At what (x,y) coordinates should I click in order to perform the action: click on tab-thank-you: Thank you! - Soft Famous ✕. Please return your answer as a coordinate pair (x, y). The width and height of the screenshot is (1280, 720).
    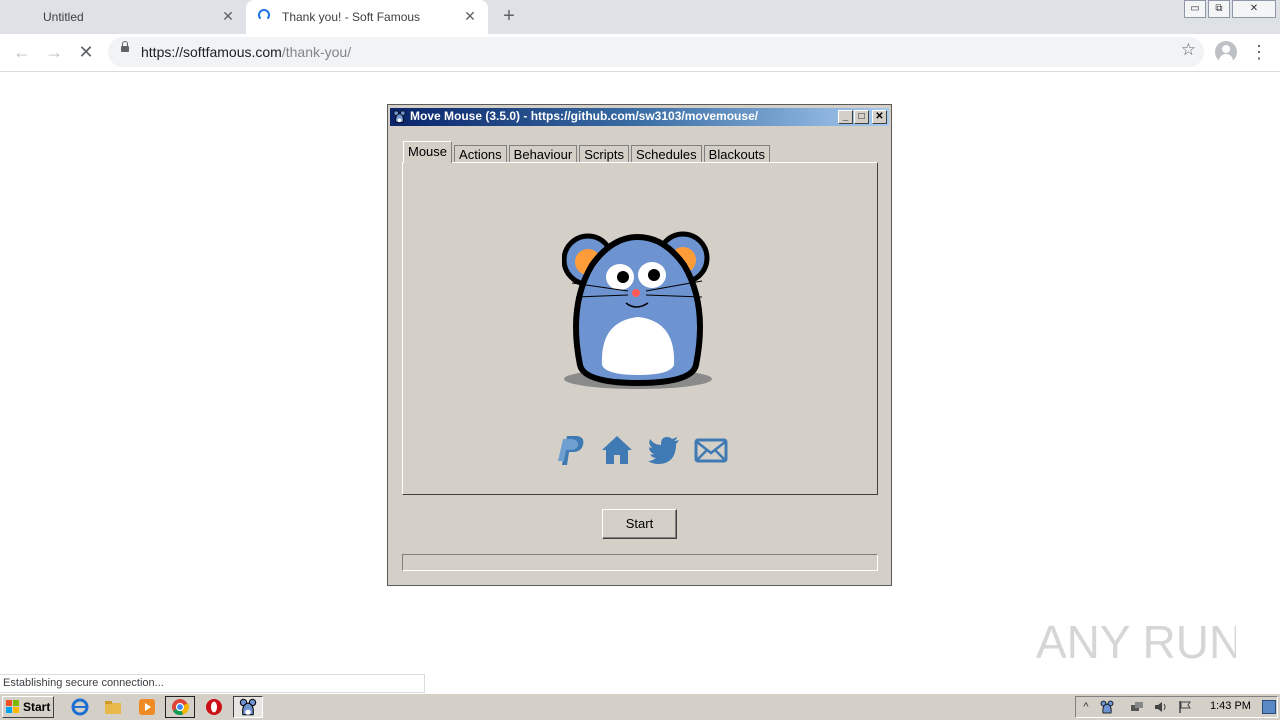
    Looking at the image, I should click on (367, 17).